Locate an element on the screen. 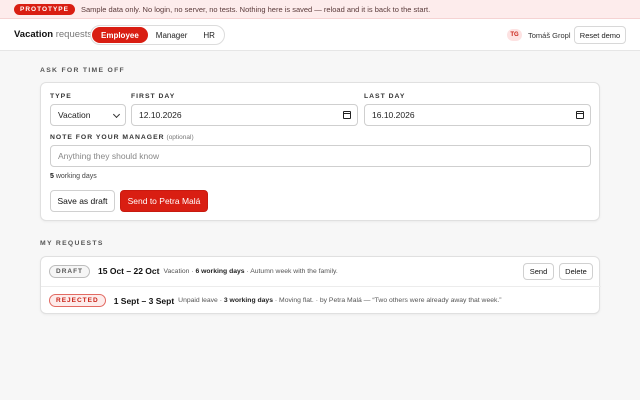  last-day-label: LAST DAY is located at coordinates (385, 96).